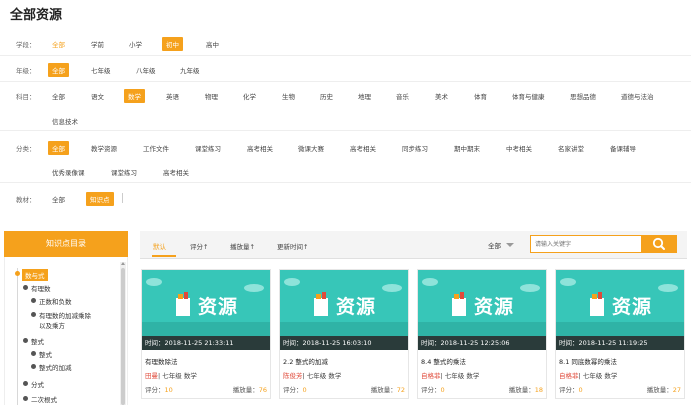 Image resolution: width=691 pixels, height=405 pixels. What do you see at coordinates (55, 301) in the screenshot?
I see `tree-node-pos-neg: 正数和负数` at bounding box center [55, 301].